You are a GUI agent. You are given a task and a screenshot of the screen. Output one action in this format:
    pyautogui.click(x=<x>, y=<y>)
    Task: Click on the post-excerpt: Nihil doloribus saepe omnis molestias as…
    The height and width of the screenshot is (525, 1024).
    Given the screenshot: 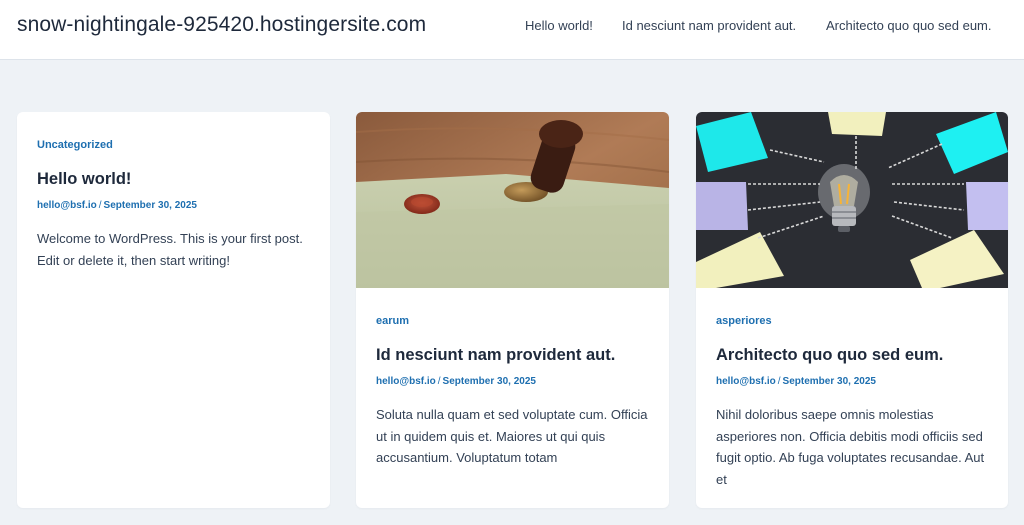 What is the action you would take?
    pyautogui.click(x=850, y=447)
    